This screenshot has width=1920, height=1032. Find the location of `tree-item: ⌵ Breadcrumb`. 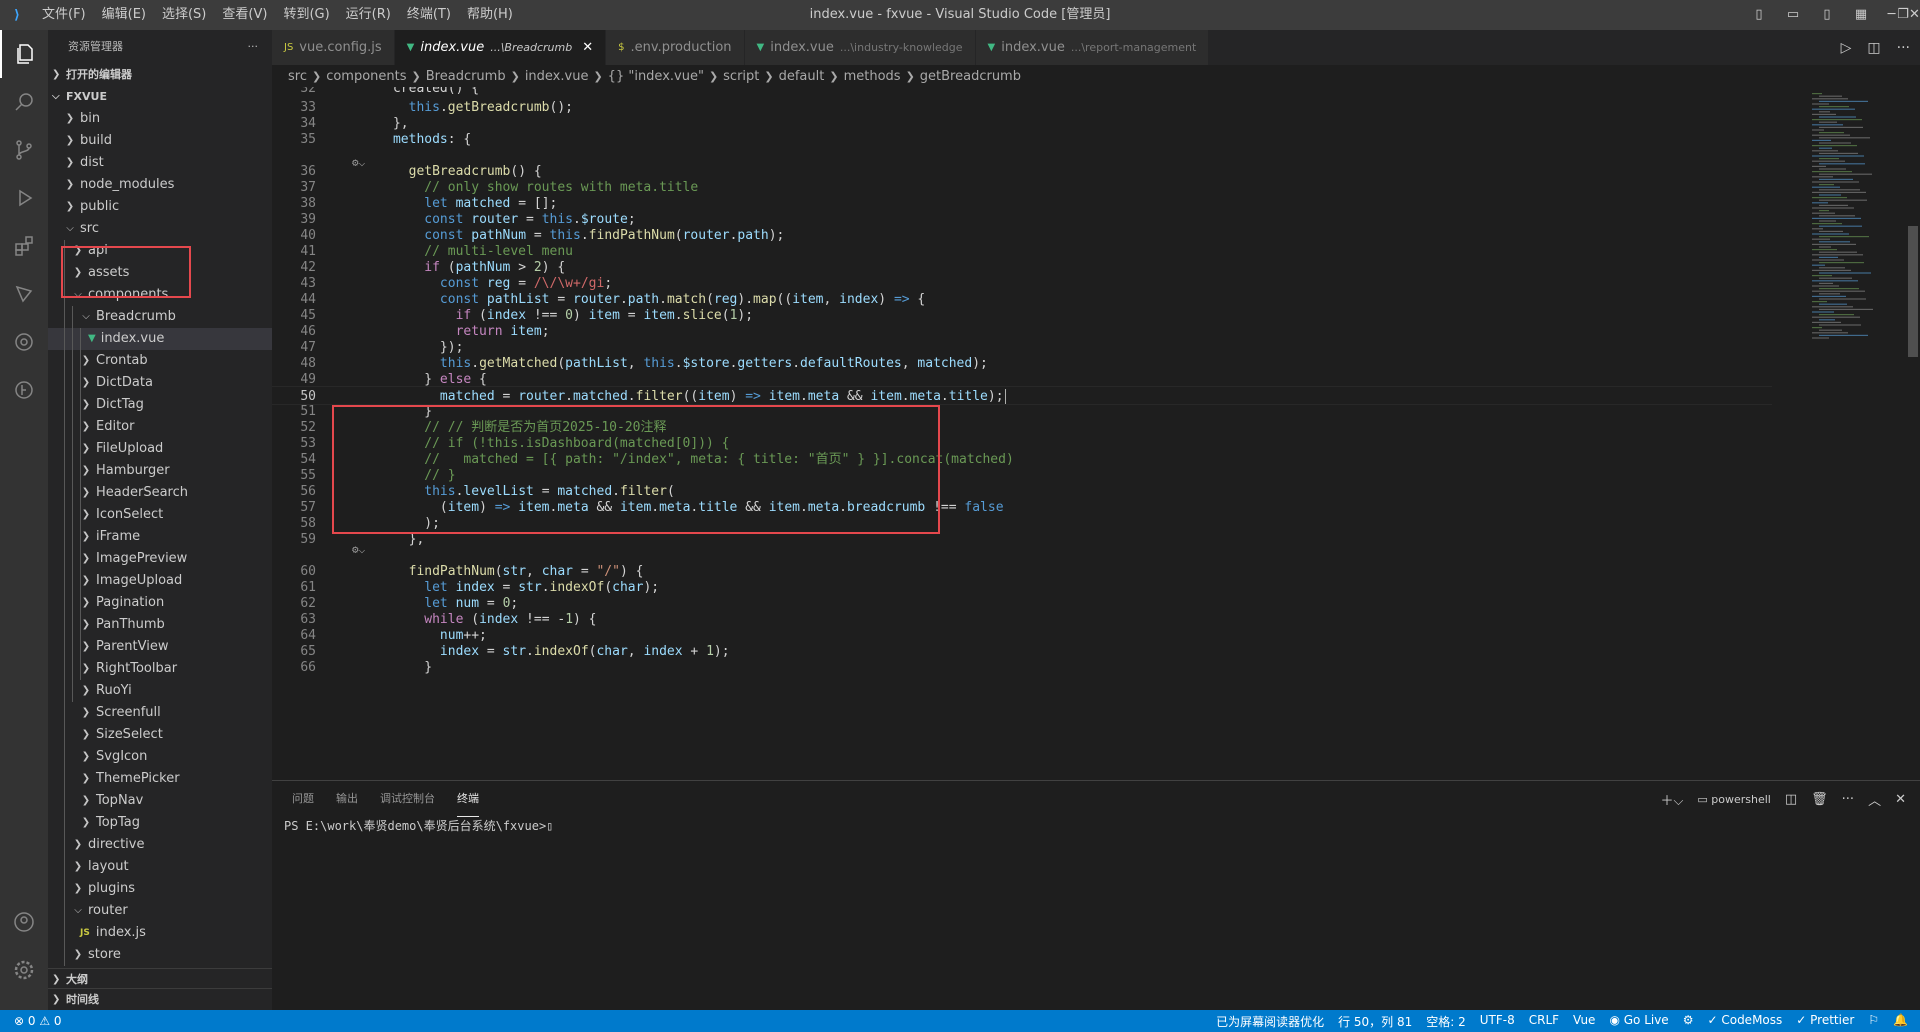

tree-item: ⌵ Breadcrumb is located at coordinates (160, 317).